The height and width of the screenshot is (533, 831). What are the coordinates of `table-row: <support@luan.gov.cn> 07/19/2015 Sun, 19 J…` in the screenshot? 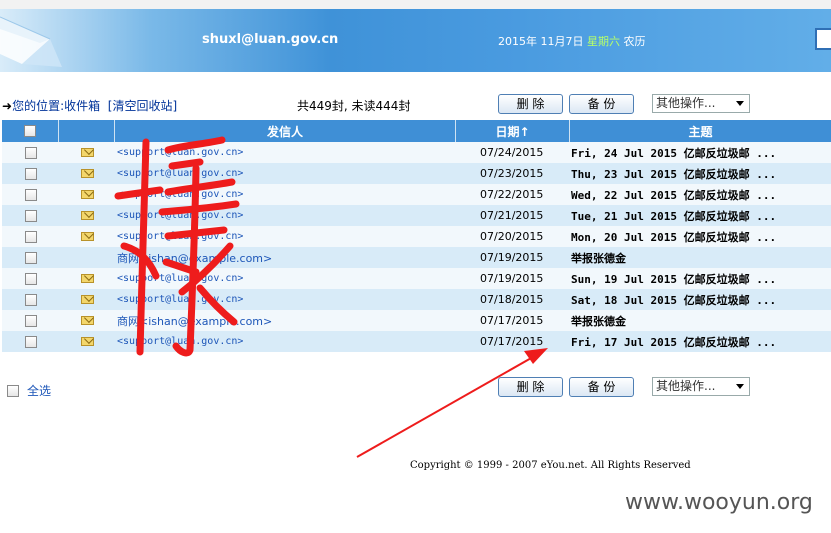 It's located at (416, 278).